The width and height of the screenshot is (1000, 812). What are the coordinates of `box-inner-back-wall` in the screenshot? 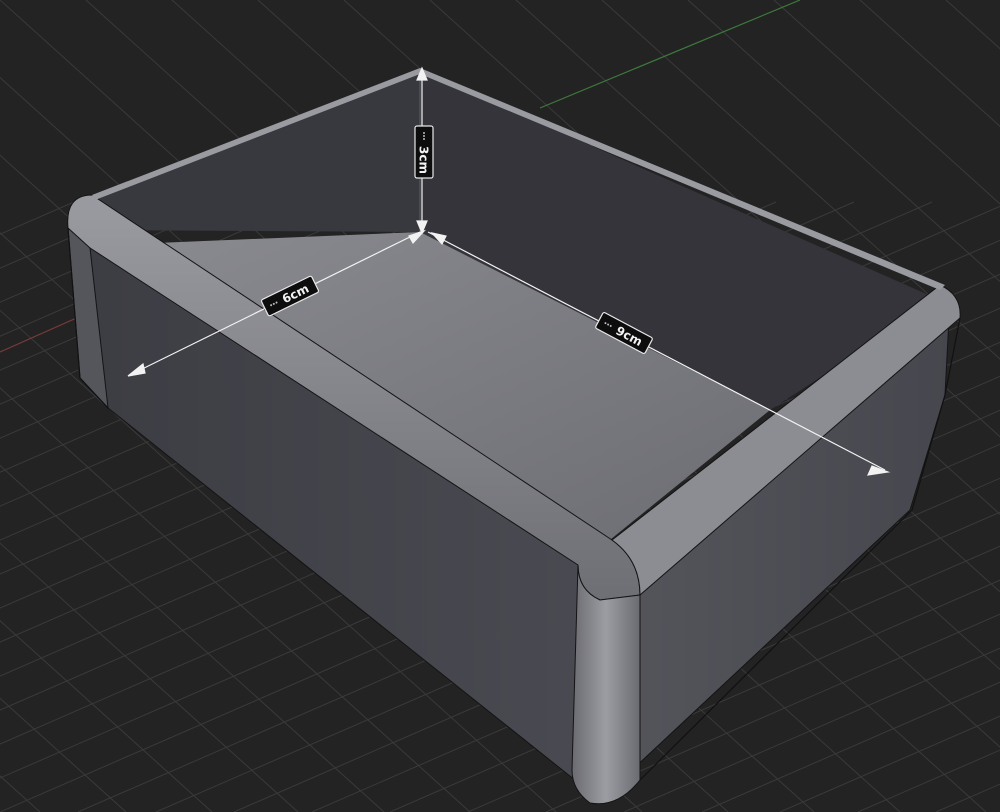 It's located at (255, 151).